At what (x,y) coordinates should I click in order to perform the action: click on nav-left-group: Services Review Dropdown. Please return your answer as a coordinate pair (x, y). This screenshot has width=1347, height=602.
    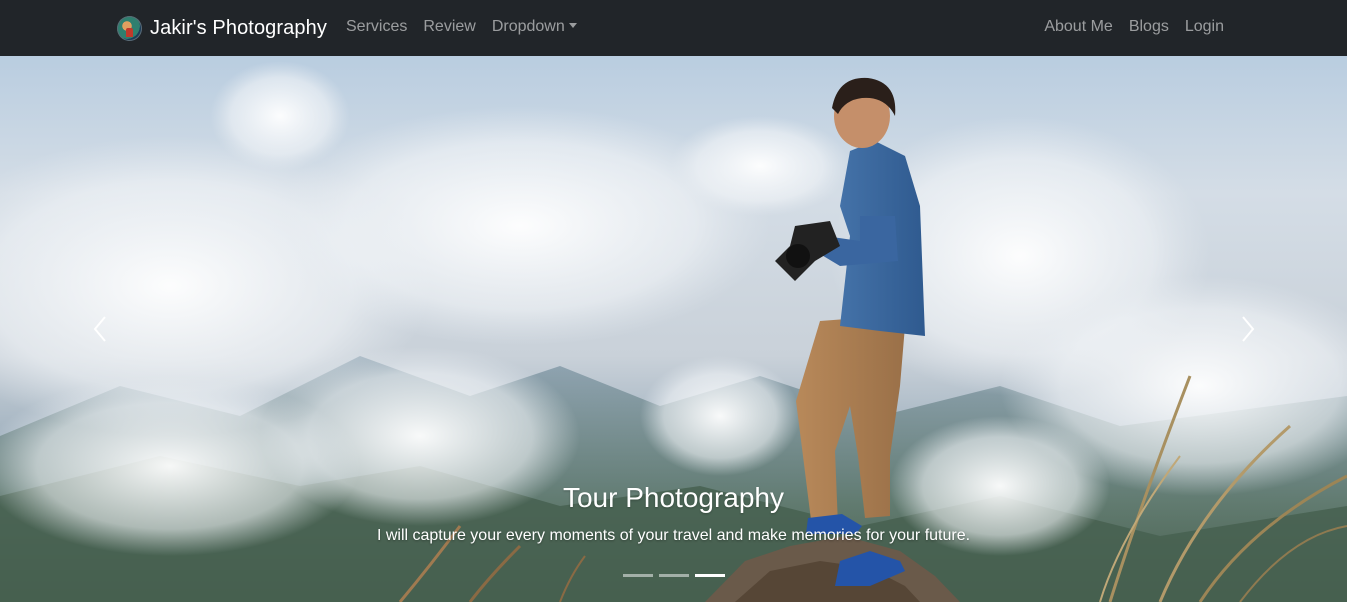
    Looking at the image, I should click on (469, 27).